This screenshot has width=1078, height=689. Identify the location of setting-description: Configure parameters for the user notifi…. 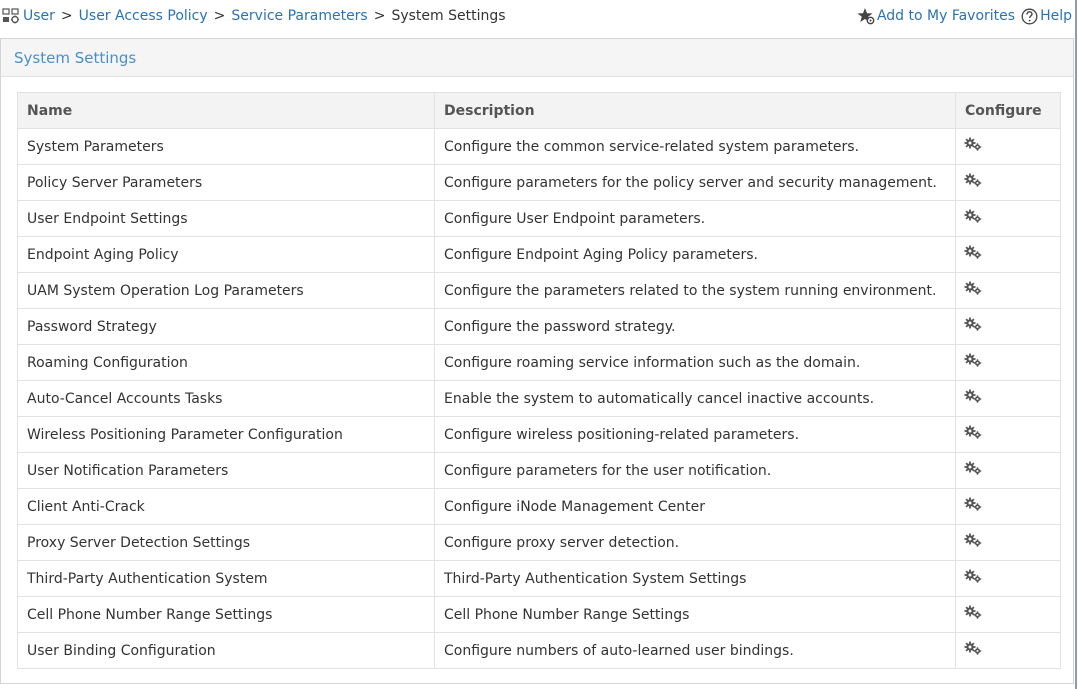
(695, 470).